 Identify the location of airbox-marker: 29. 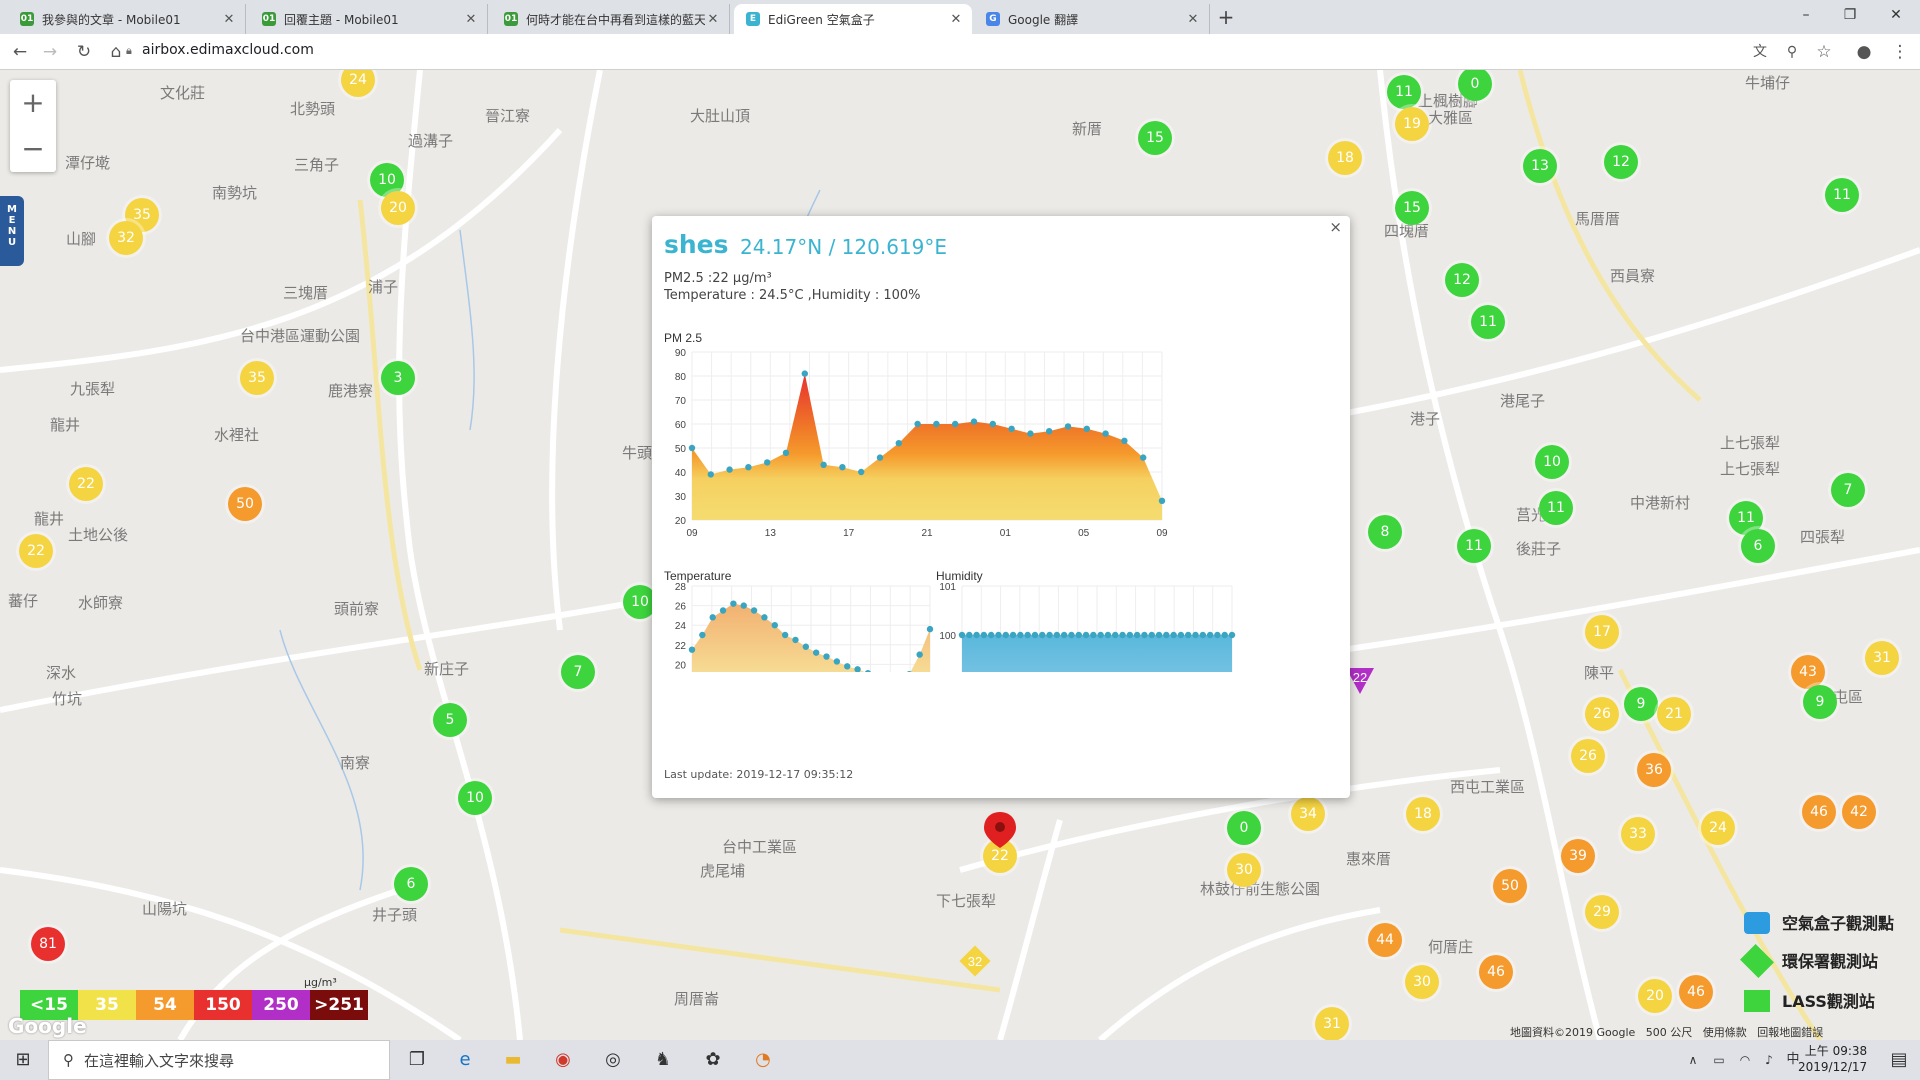
(1602, 912).